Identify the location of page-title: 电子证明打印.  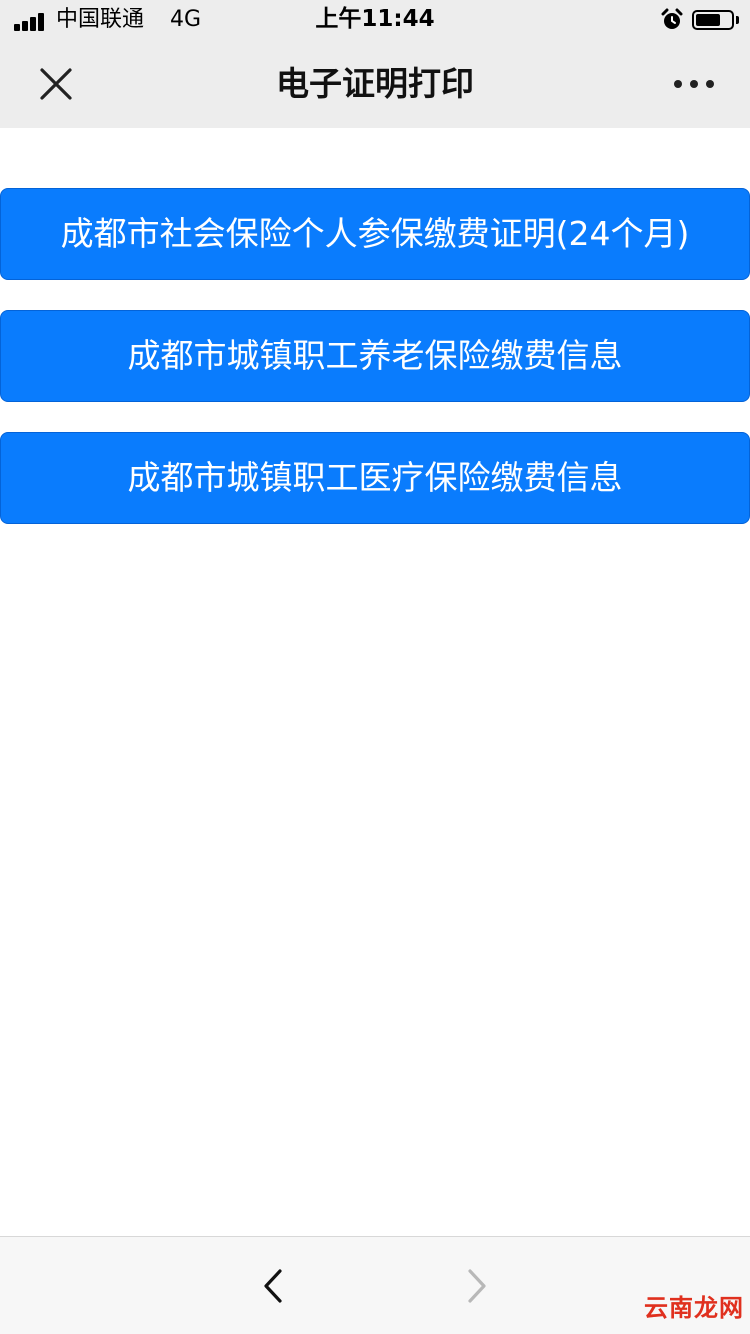
(375, 83).